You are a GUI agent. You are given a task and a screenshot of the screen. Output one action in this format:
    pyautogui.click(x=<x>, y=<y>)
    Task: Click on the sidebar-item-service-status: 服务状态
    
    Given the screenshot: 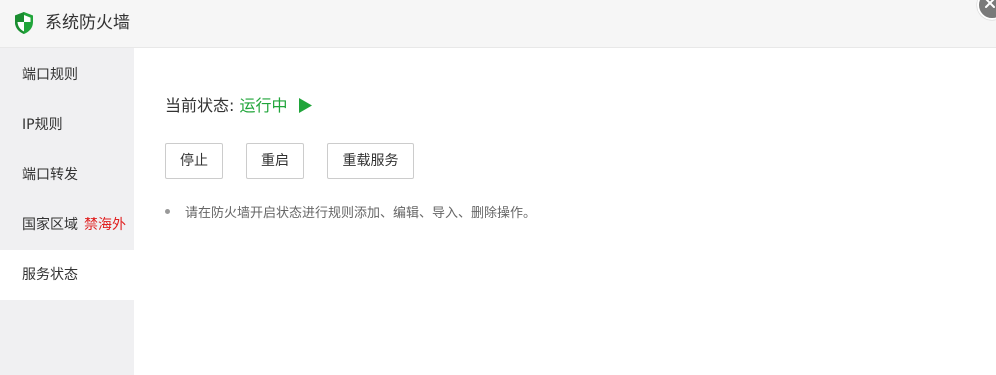 What is the action you would take?
    pyautogui.click(x=67, y=275)
    